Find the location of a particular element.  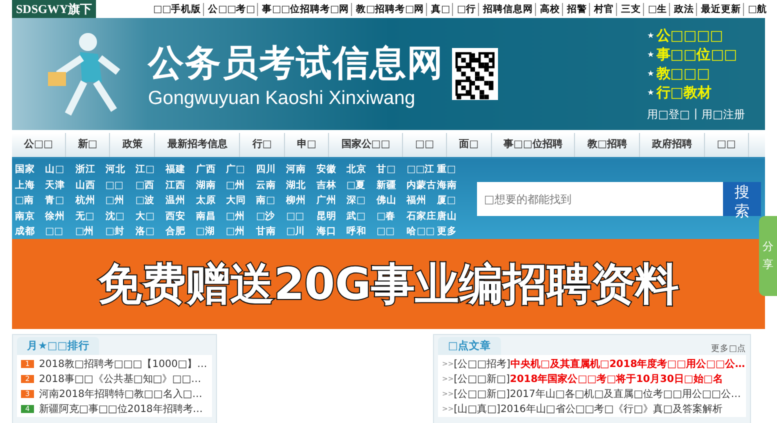

nav-link: 公□□ is located at coordinates (39, 145).